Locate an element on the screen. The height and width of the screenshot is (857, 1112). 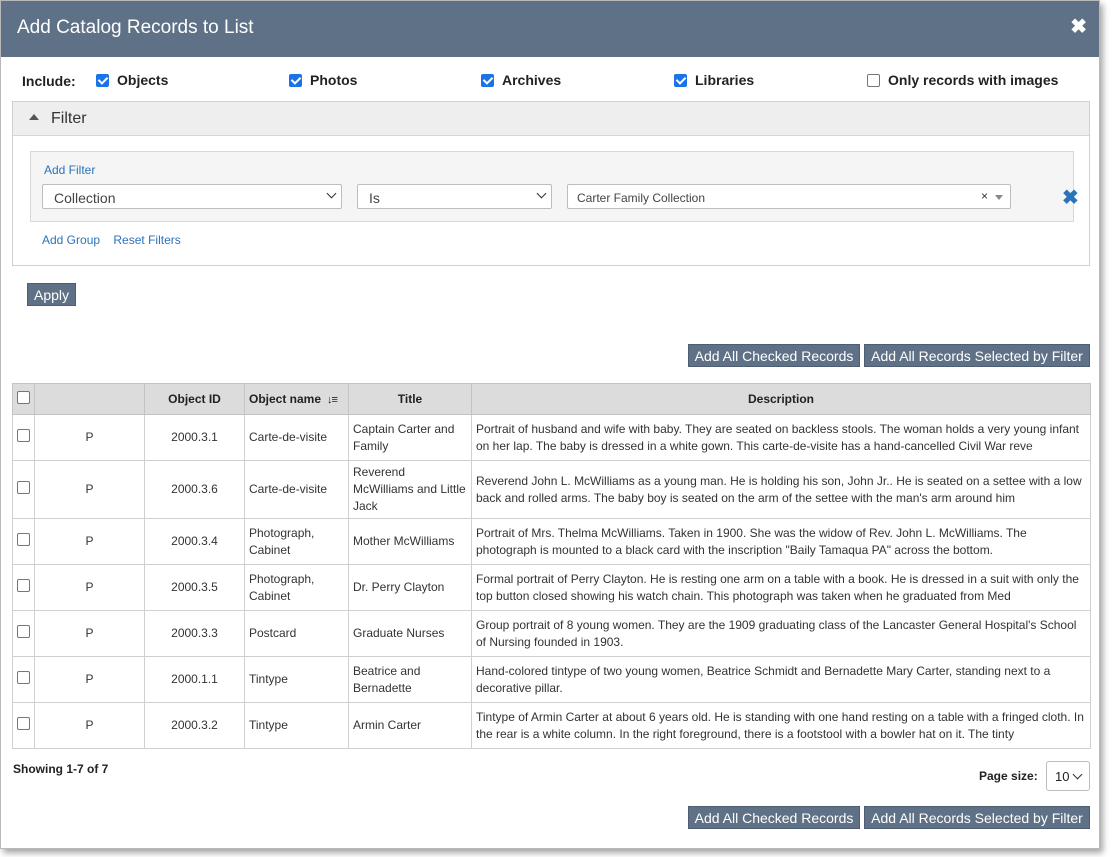
object-name-cell: Postcard is located at coordinates (296, 633).